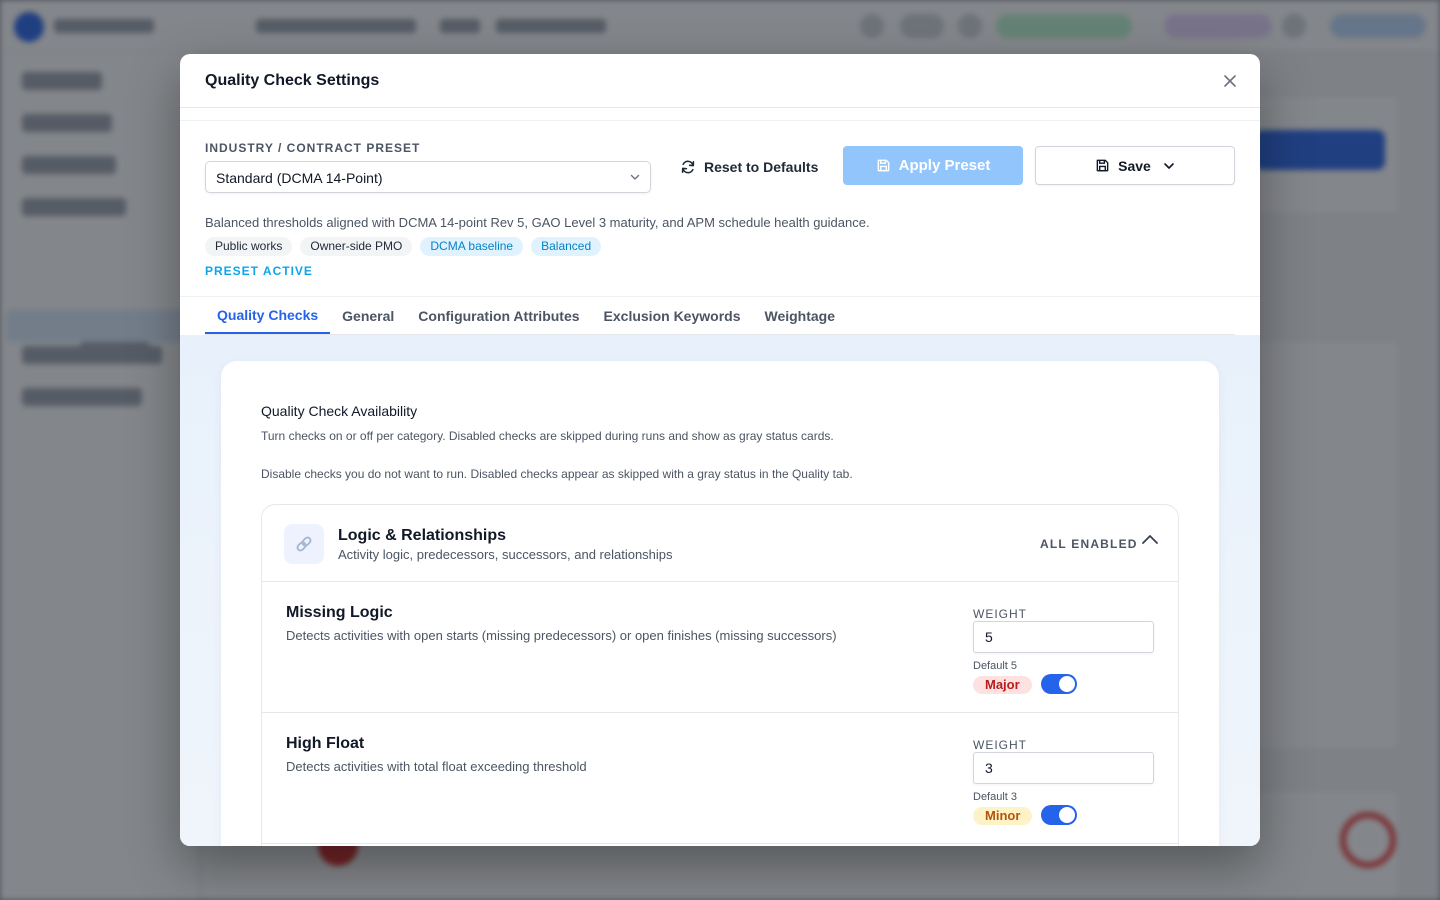 This screenshot has width=1440, height=900. I want to click on close-button, so click(1230, 81).